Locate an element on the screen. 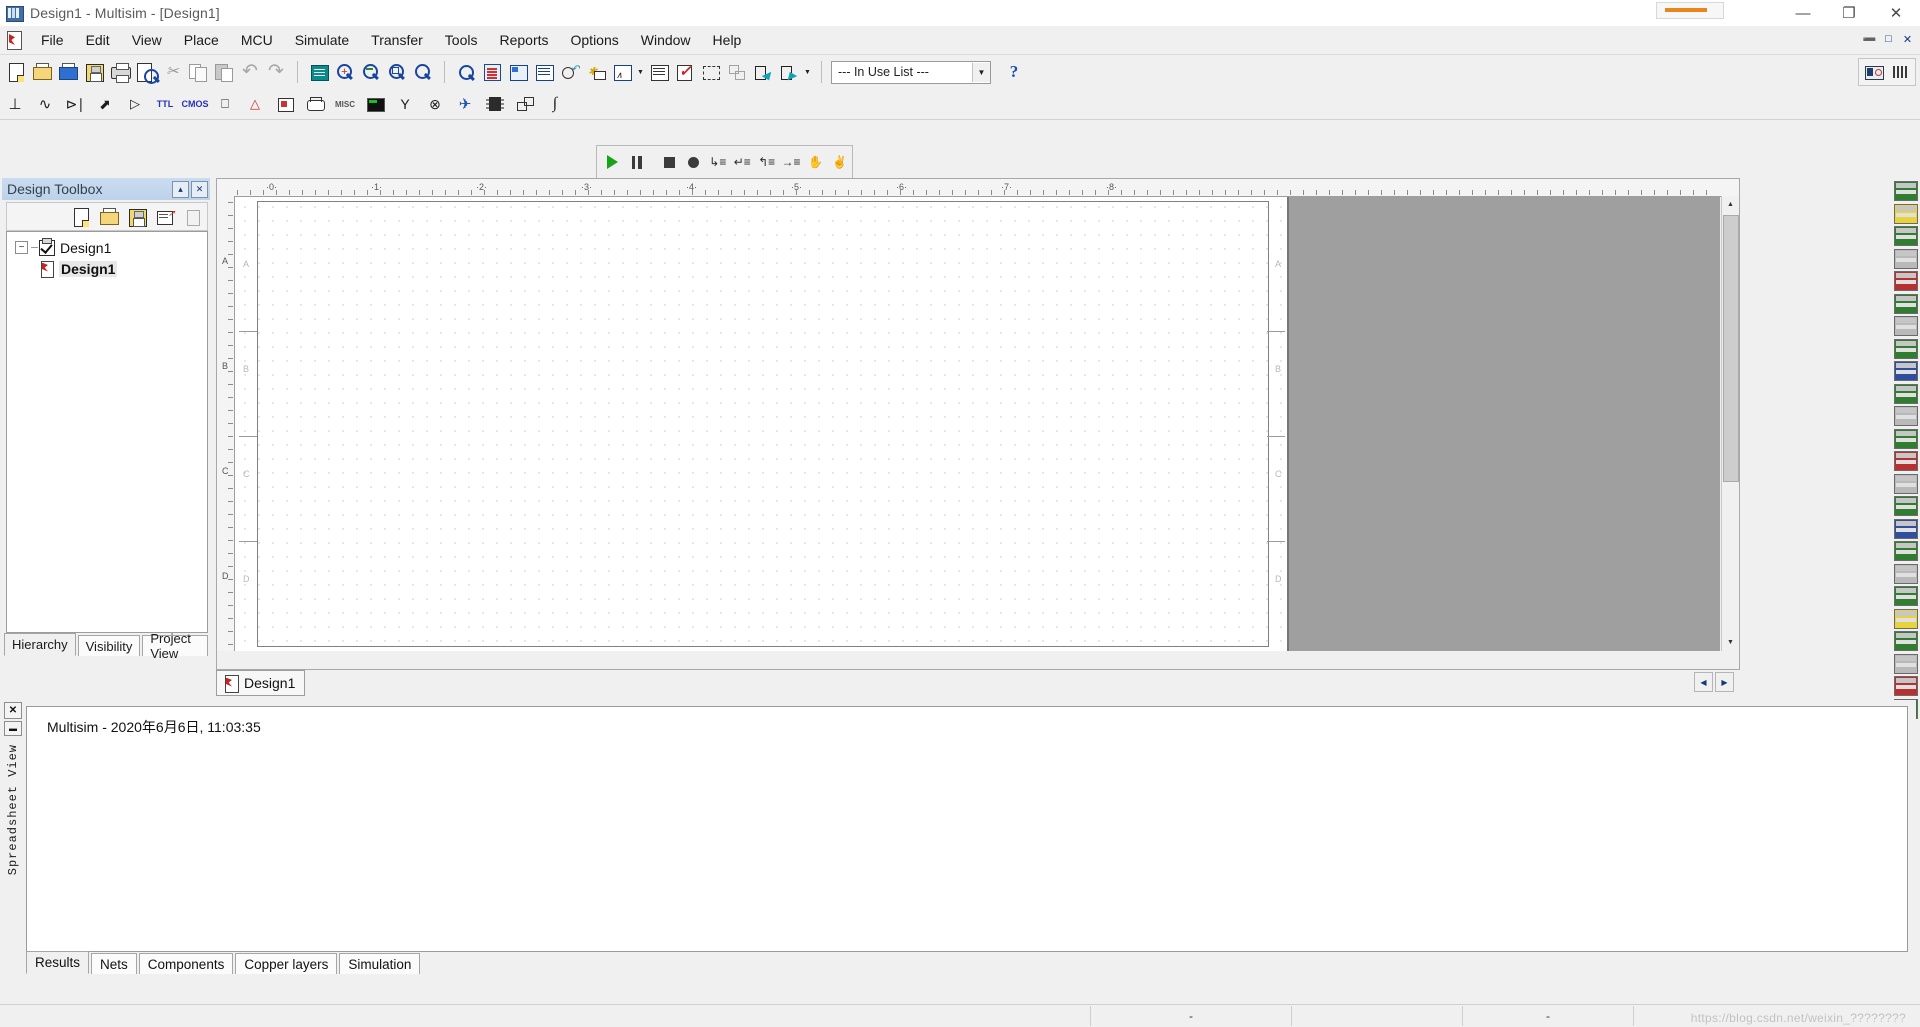  menu-item-simulate: Simulate is located at coordinates (322, 40).